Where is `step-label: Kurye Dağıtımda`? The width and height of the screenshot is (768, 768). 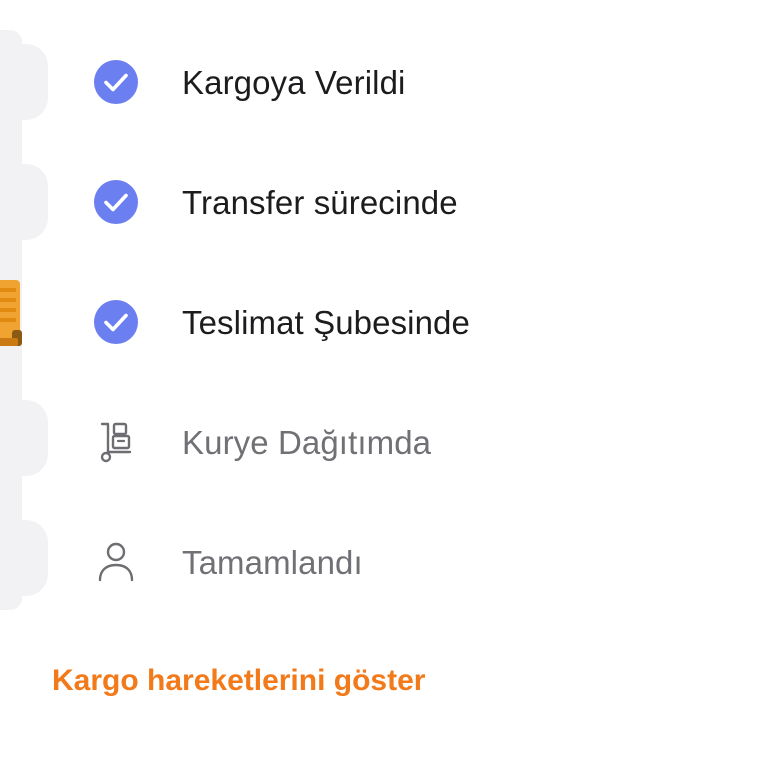
step-label: Kurye Dağıtımda is located at coordinates (307, 442).